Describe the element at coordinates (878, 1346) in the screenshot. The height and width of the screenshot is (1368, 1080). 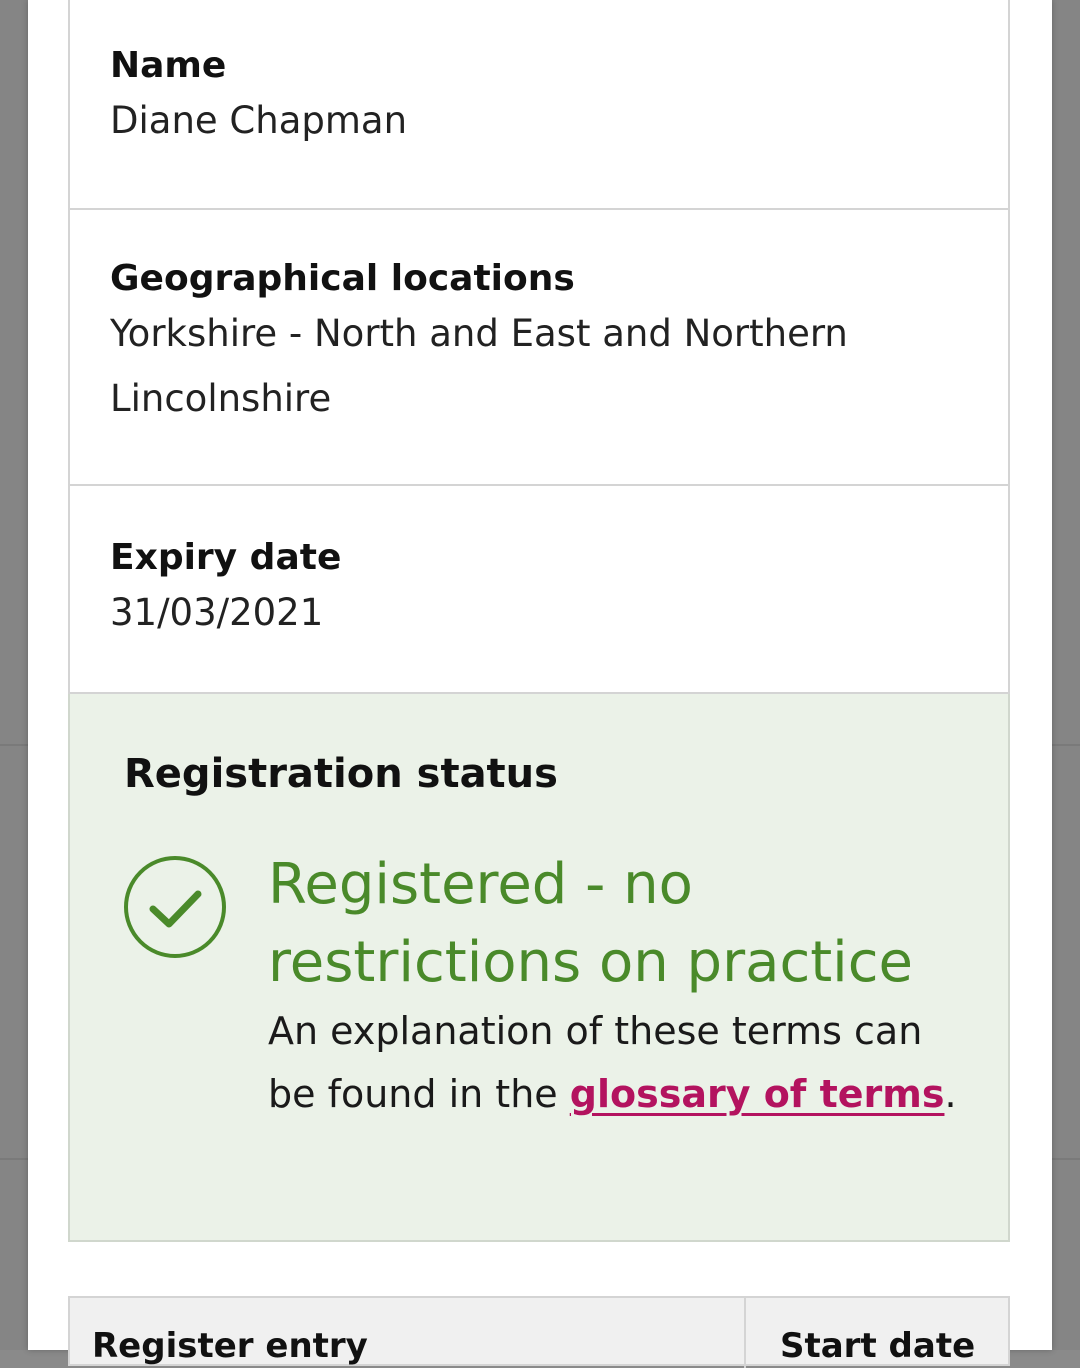
I see `column-header-start-date: Start date` at that location.